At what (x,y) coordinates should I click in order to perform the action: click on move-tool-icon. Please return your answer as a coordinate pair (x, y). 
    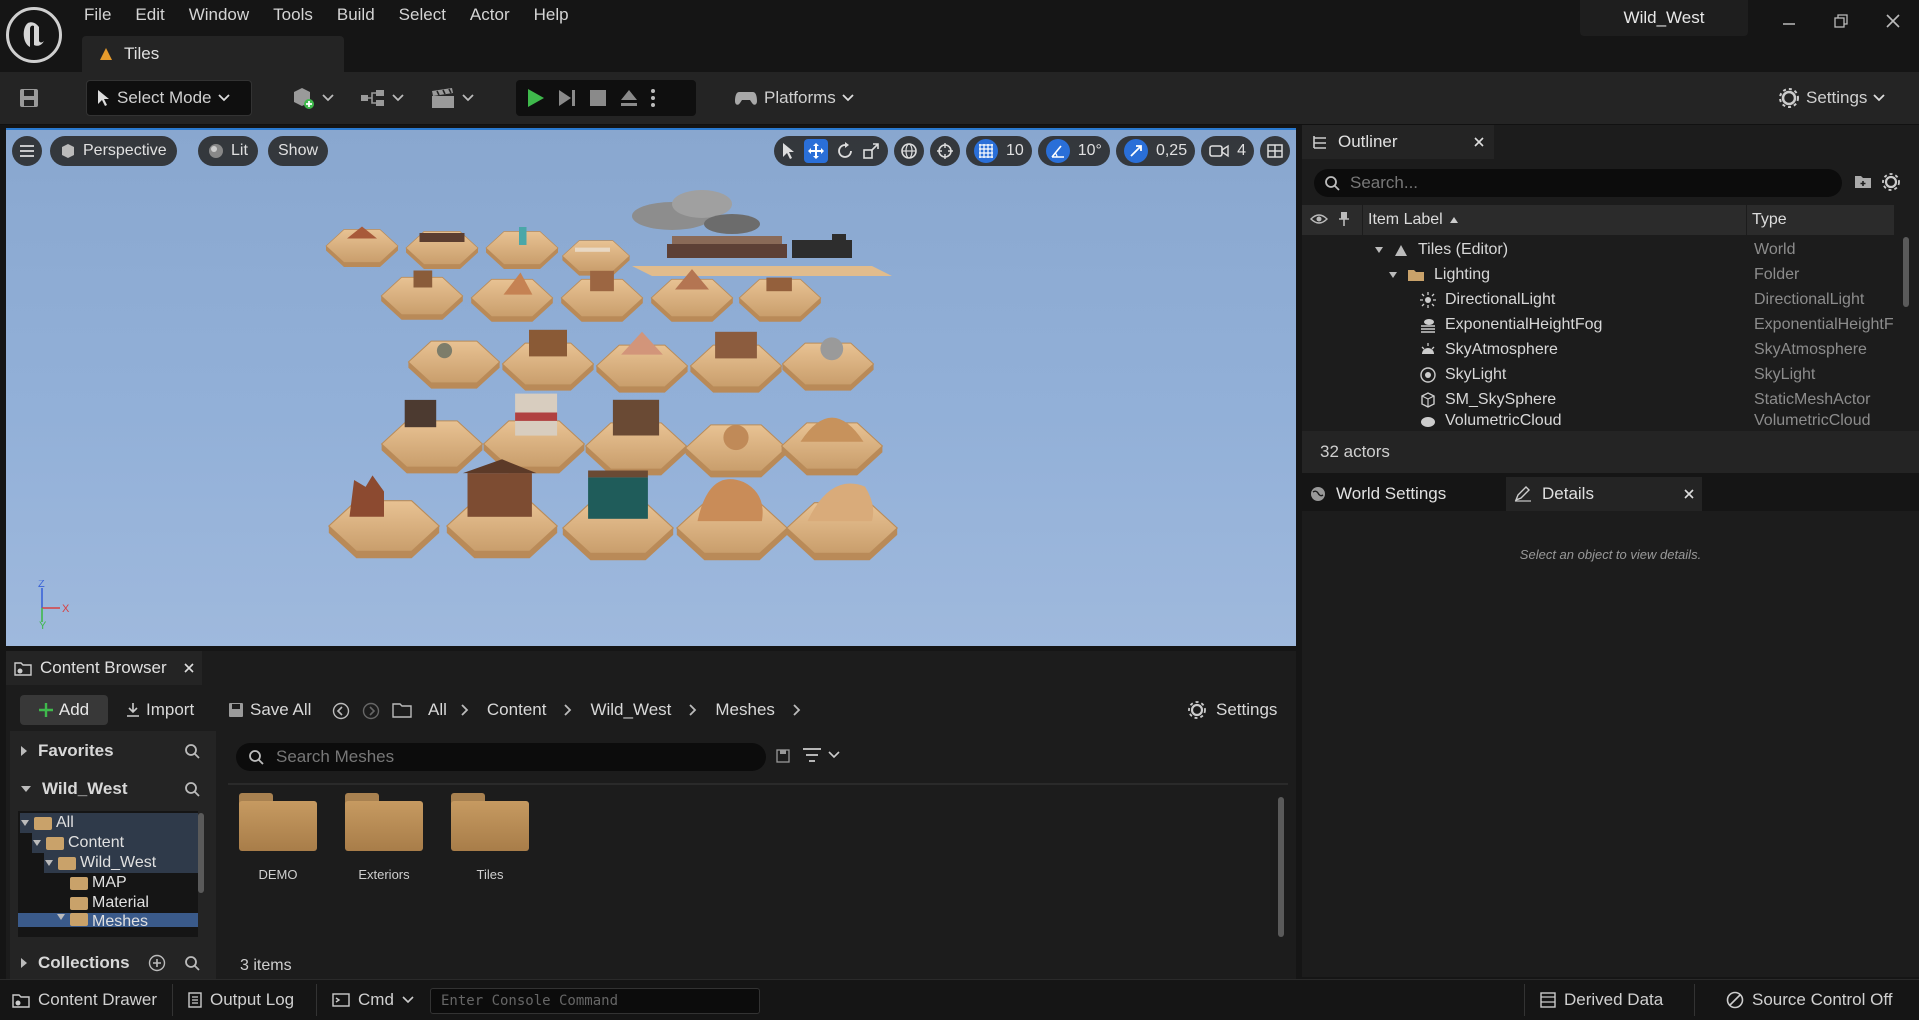
    Looking at the image, I should click on (815, 151).